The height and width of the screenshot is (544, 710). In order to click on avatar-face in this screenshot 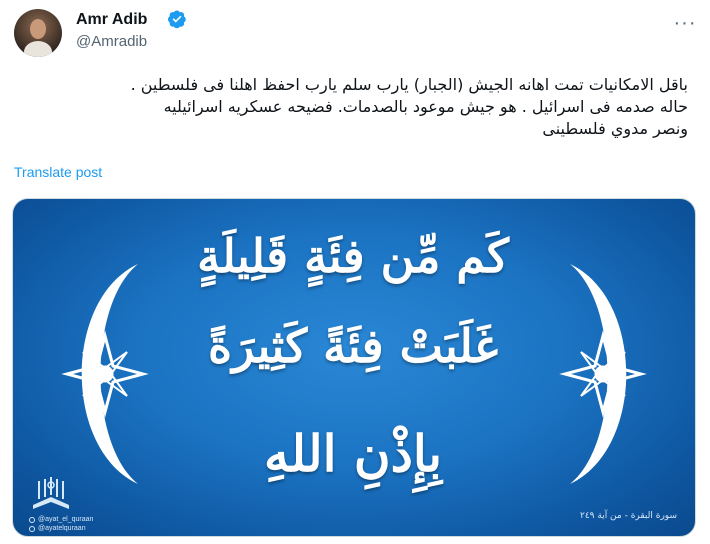, I will do `click(38, 29)`.